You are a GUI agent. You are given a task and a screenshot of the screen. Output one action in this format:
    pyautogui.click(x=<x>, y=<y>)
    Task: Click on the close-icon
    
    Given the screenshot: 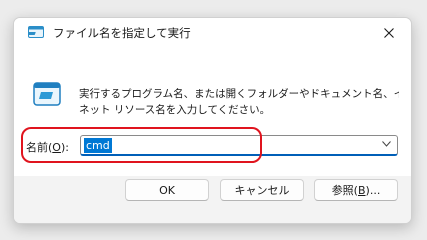 What is the action you would take?
    pyautogui.click(x=389, y=33)
    